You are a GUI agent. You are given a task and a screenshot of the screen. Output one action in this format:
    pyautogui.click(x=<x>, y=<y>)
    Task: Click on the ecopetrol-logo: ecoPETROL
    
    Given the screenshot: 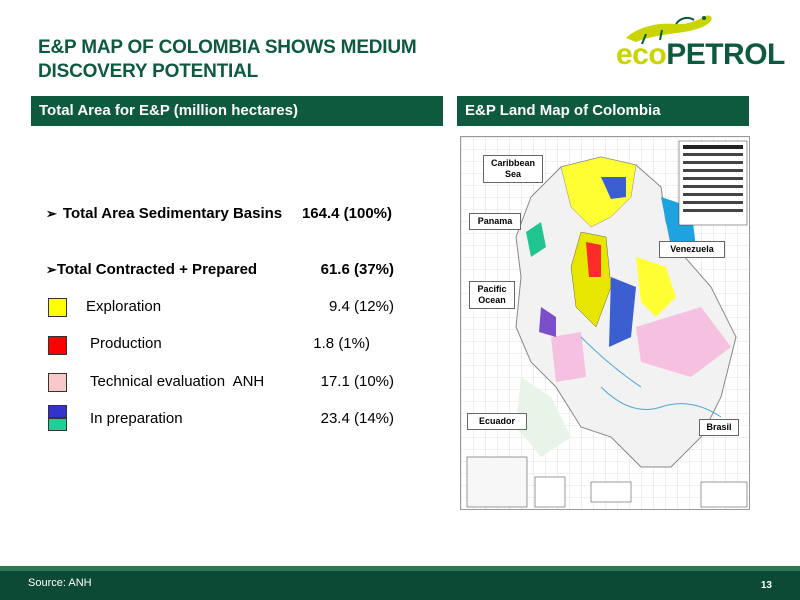 What is the action you would take?
    pyautogui.click(x=695, y=42)
    